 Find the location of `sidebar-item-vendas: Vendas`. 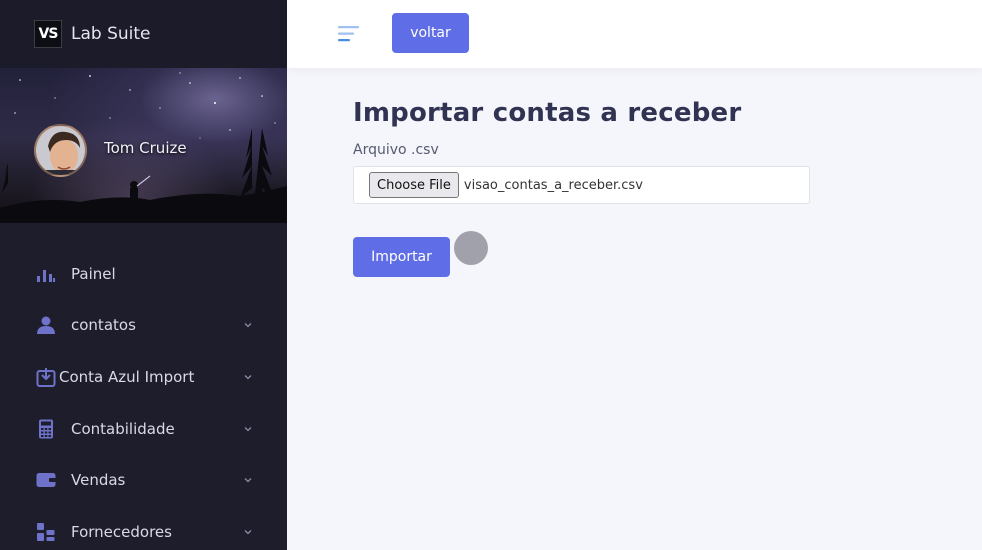

sidebar-item-vendas: Vendas is located at coordinates (143, 480).